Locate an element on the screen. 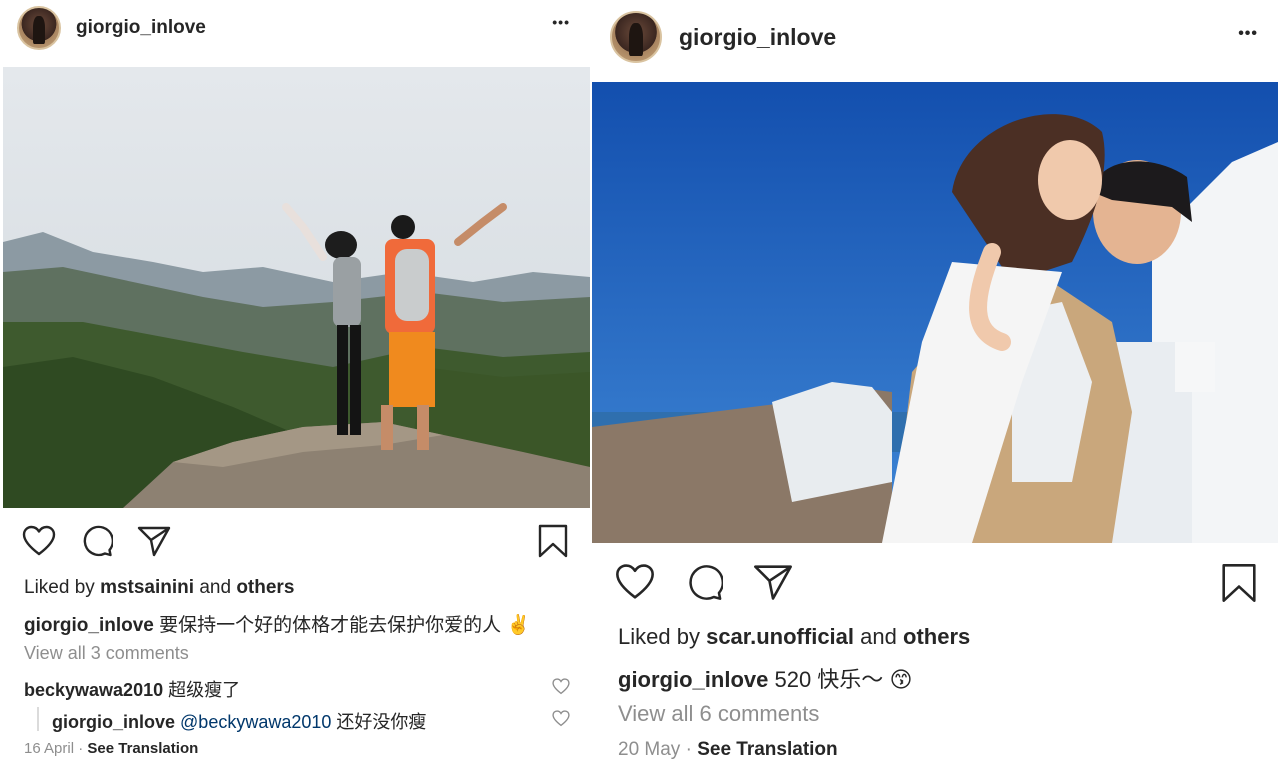 The image size is (1280, 775). reply-text: 还好没你瘦 is located at coordinates (381, 722).